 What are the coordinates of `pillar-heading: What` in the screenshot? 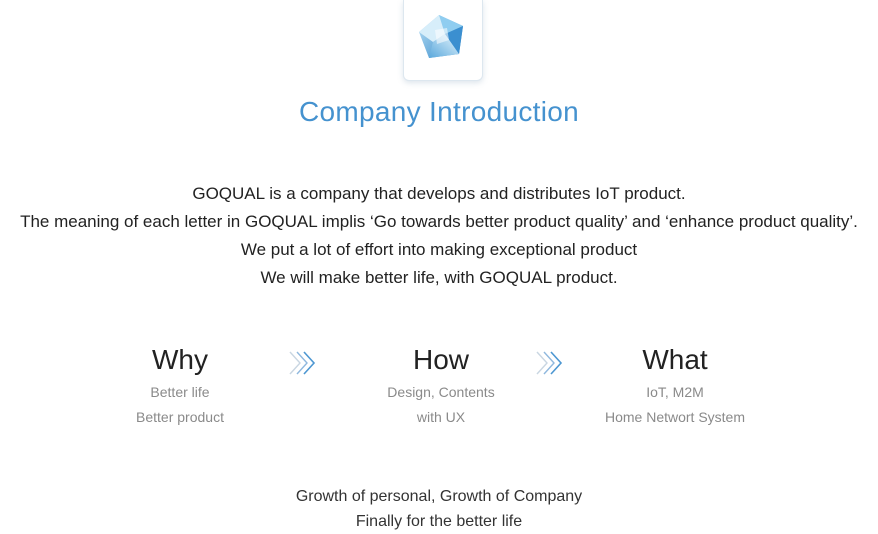 It's located at (675, 359).